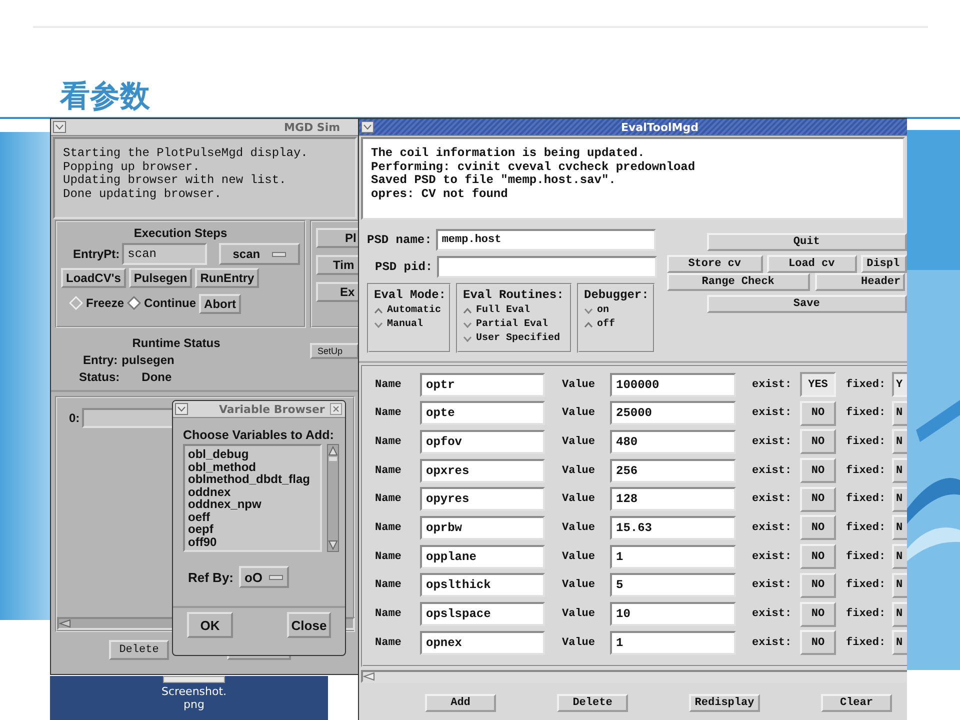 The image size is (960, 720). What do you see at coordinates (856, 703) in the screenshot?
I see `clear-button: Clear` at bounding box center [856, 703].